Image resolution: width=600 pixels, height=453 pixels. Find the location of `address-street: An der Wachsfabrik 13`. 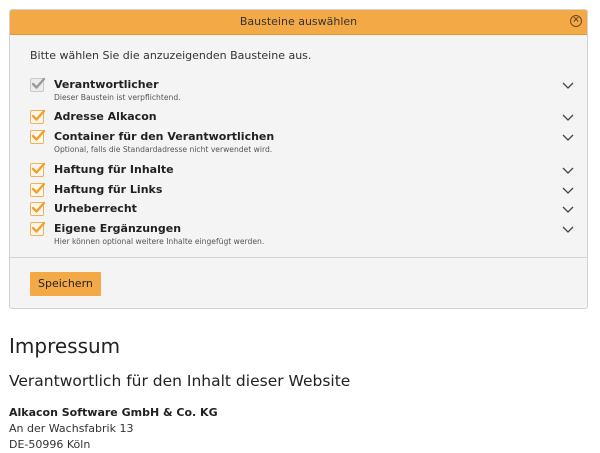

address-street: An der Wachsfabrik 13 is located at coordinates (71, 428).